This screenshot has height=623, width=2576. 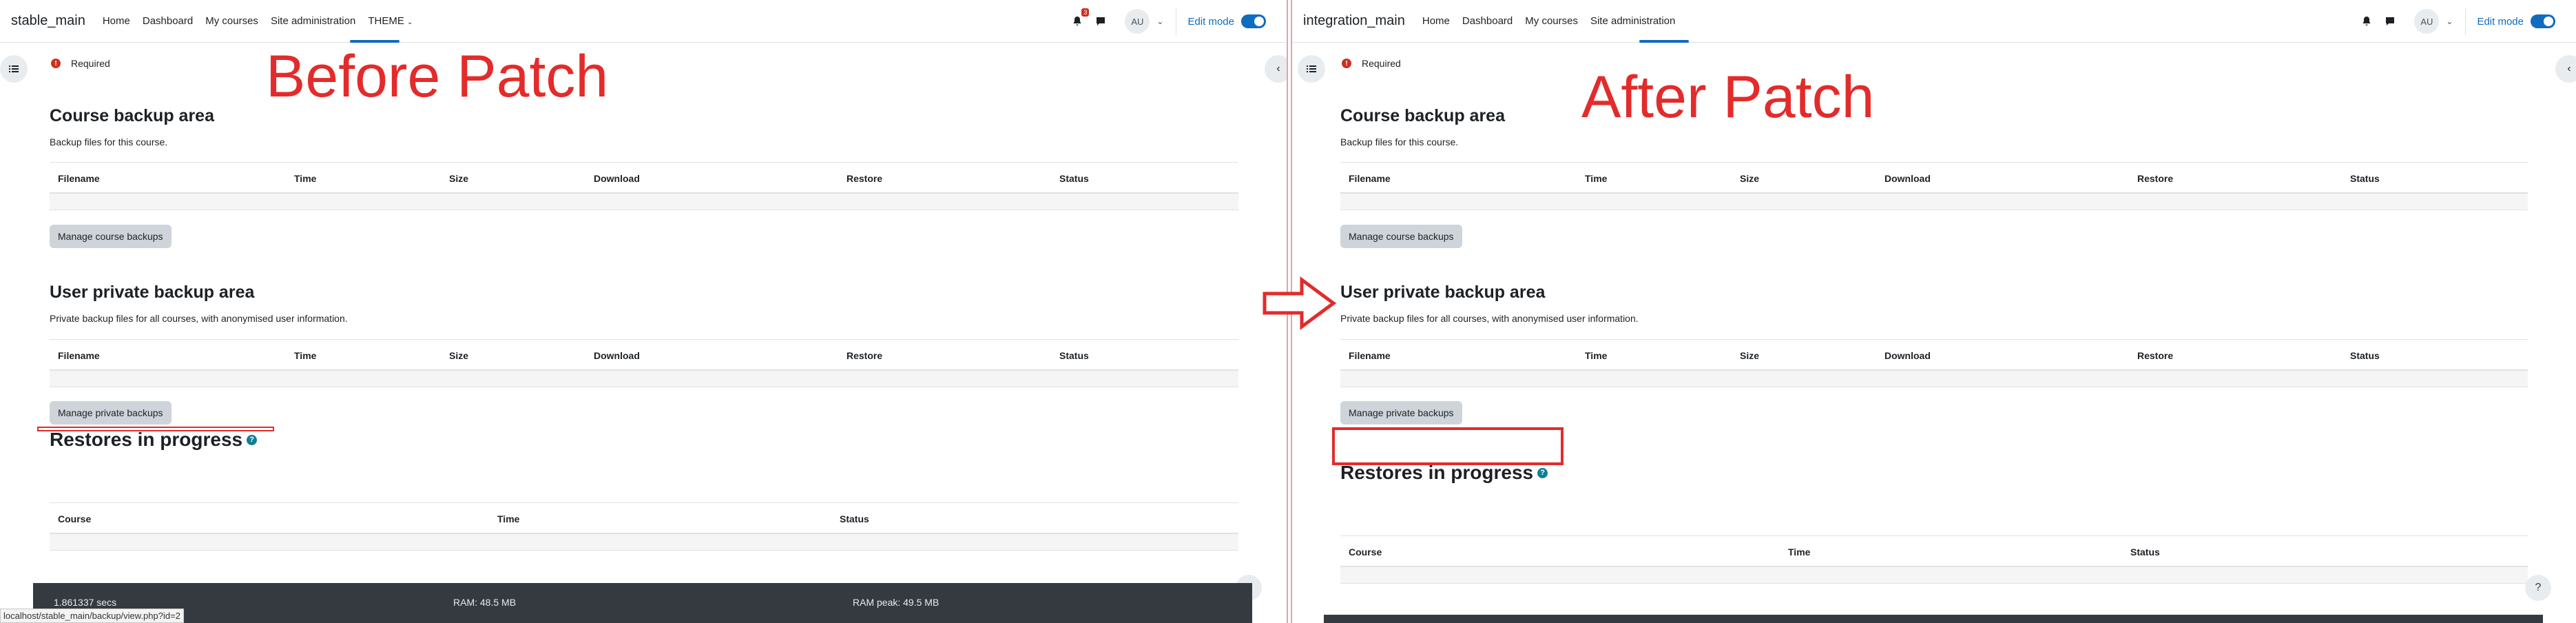 I want to click on notifications-bell-icon, so click(x=2366, y=22).